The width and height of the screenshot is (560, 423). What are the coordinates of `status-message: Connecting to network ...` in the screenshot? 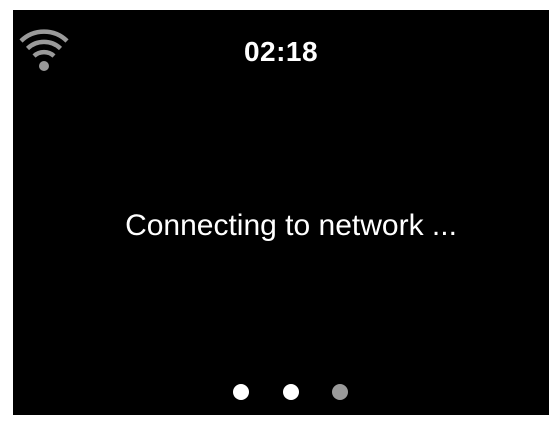 It's located at (291, 225).